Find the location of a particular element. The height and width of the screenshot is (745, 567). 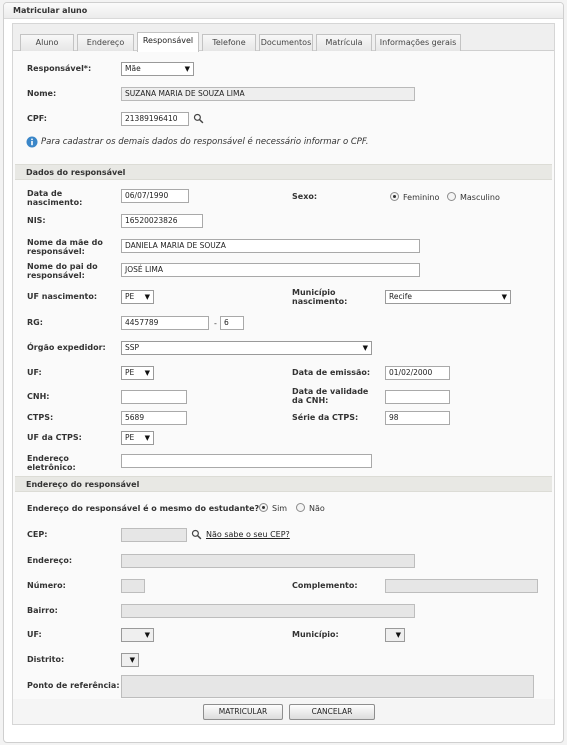

orgao-expedidor-select: SSP ▼ is located at coordinates (246, 348).